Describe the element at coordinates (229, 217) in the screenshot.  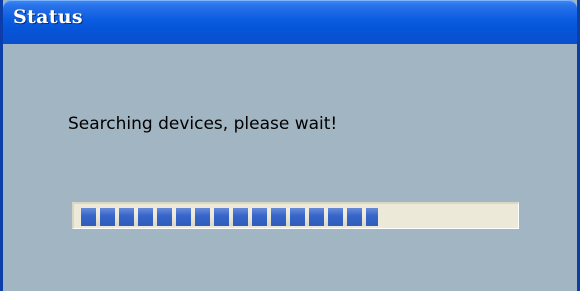
I see `progress-bar-fill` at that location.